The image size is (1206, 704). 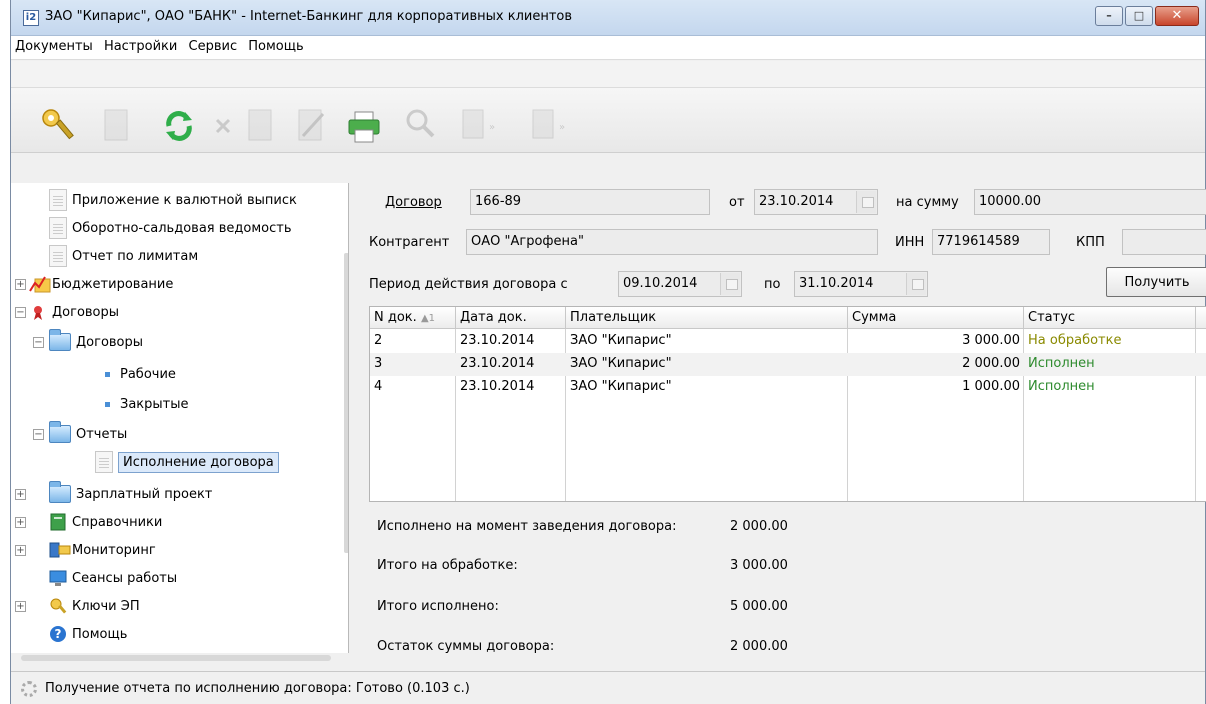 I want to click on tree-item-label: Ключи ЭП, so click(x=106, y=606).